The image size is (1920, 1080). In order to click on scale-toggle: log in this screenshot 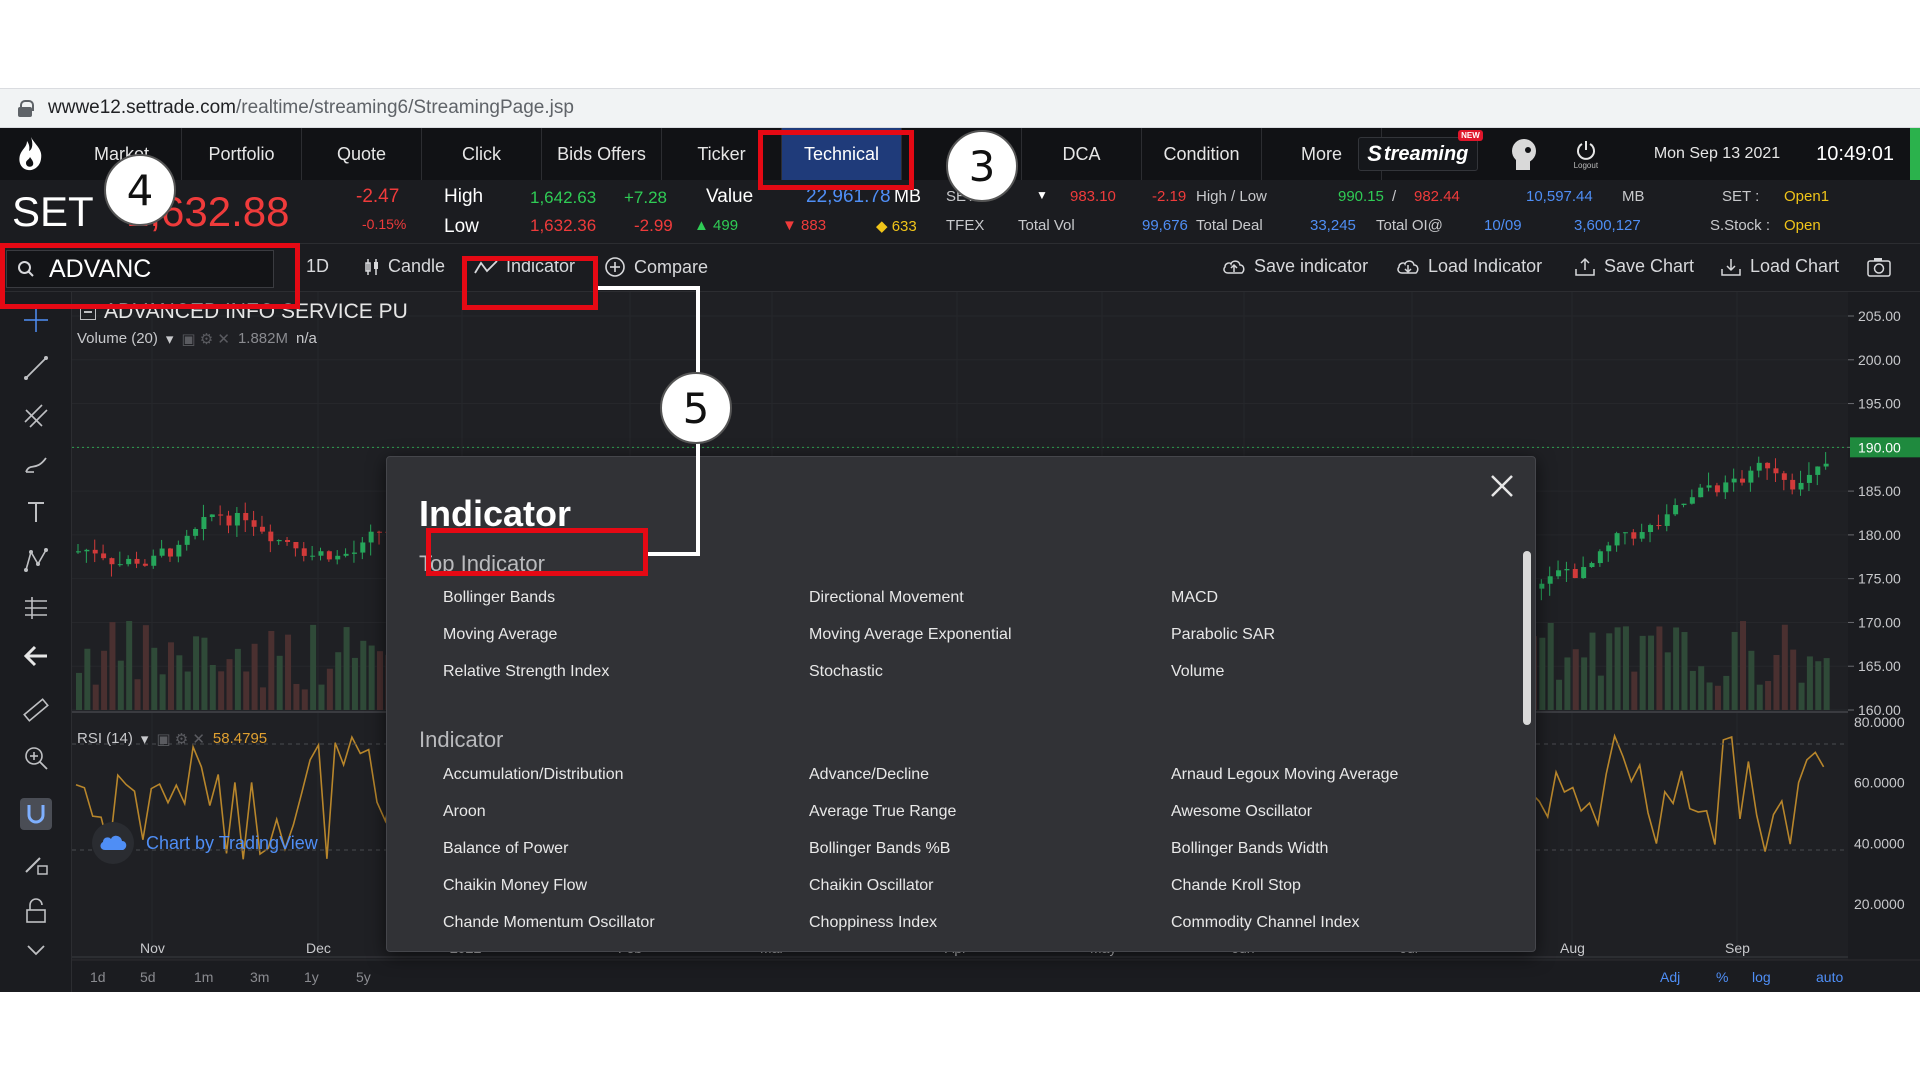, I will do `click(1761, 977)`.